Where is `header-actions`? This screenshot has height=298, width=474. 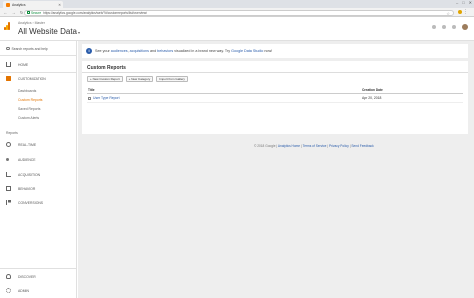
header-actions is located at coordinates (450, 27).